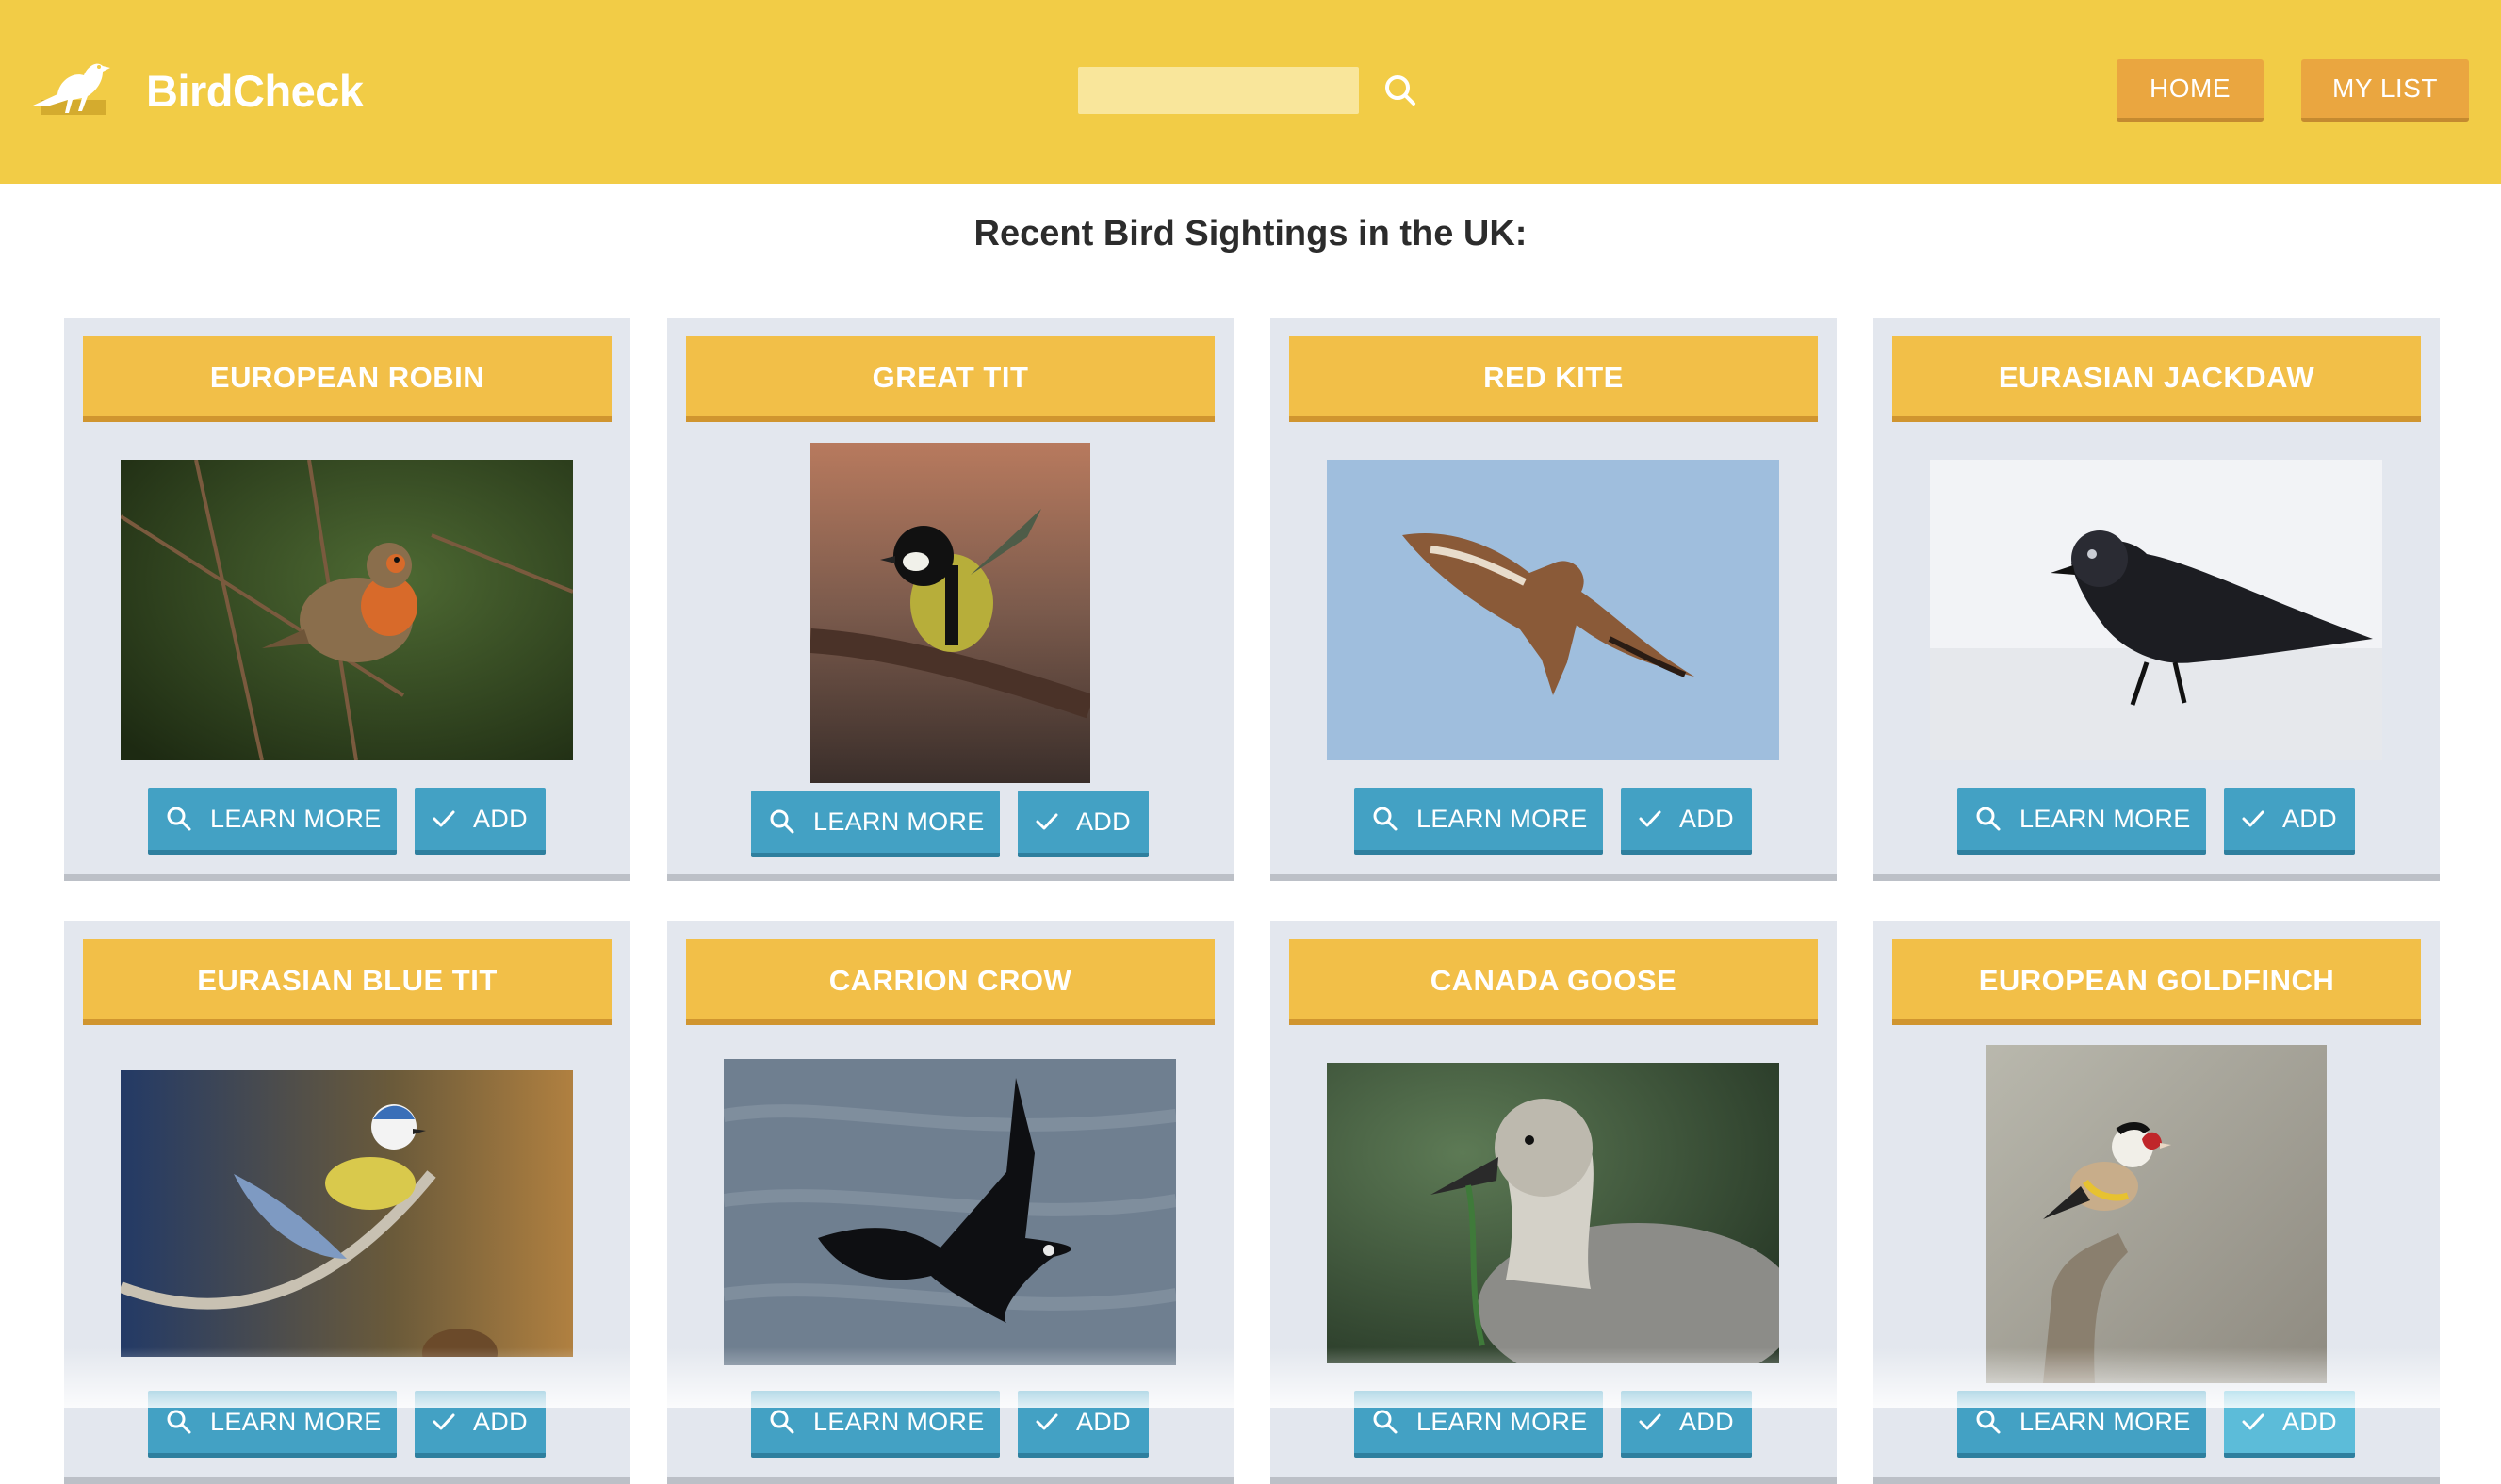 Image resolution: width=2501 pixels, height=1484 pixels. I want to click on eurasian-blue-tit-photo, so click(347, 1213).